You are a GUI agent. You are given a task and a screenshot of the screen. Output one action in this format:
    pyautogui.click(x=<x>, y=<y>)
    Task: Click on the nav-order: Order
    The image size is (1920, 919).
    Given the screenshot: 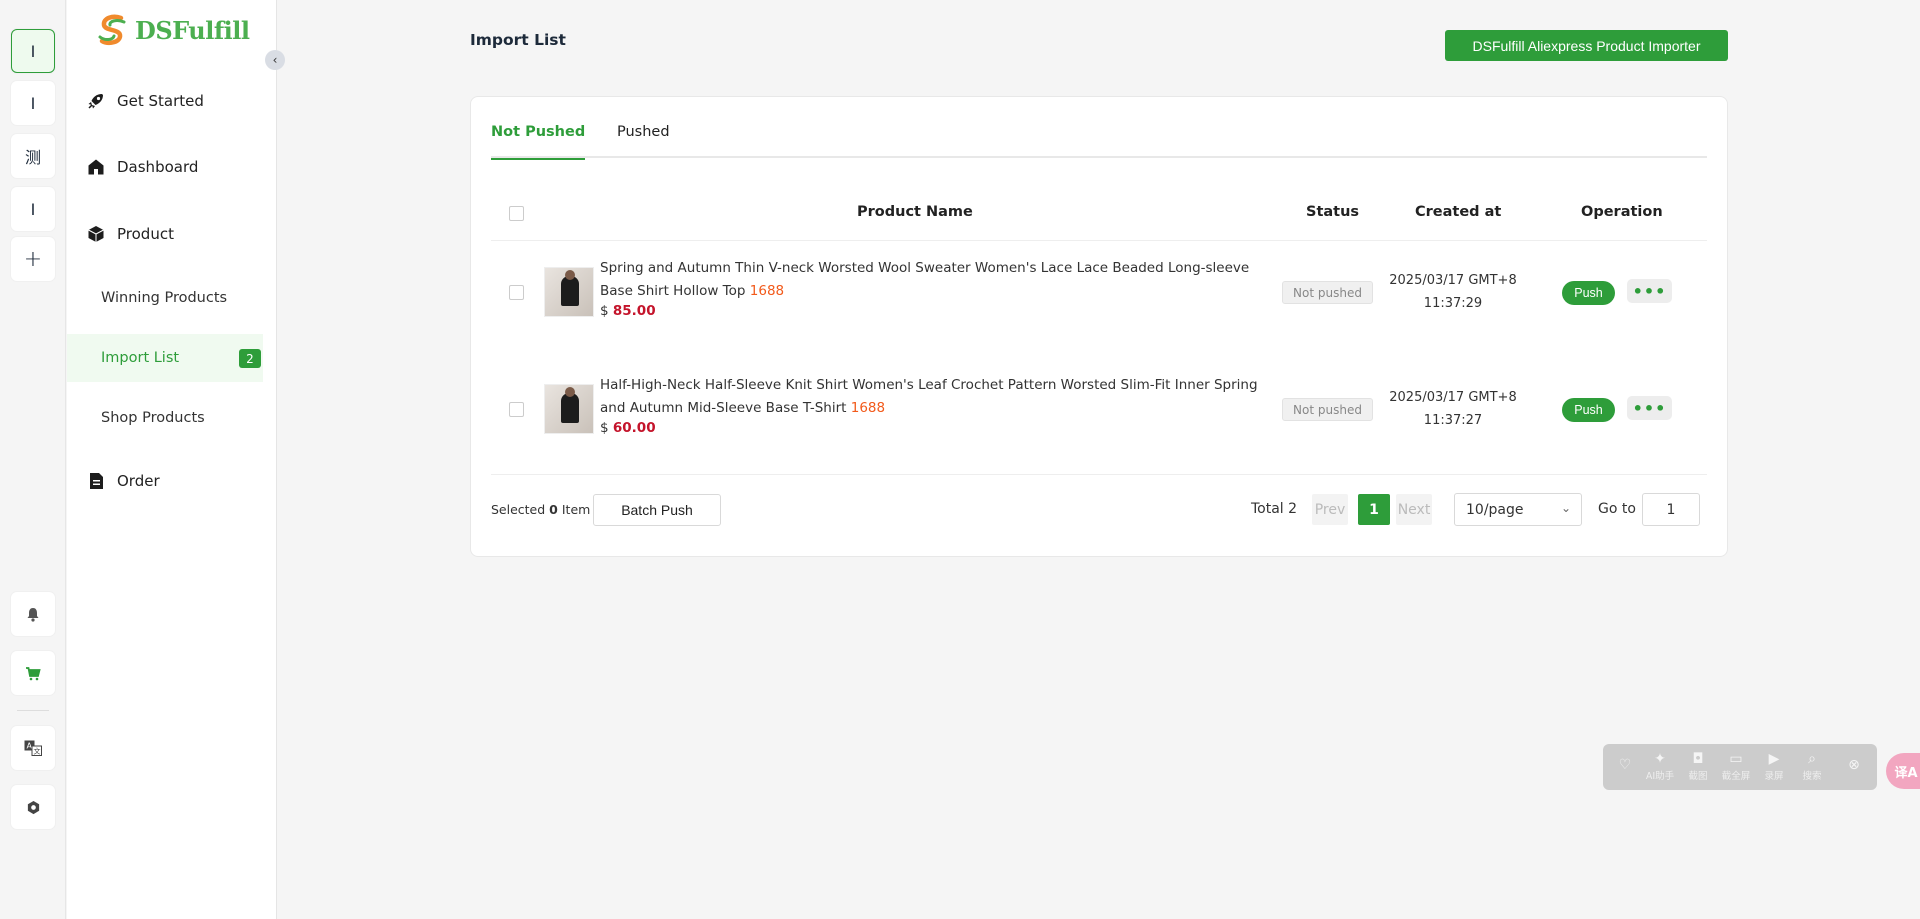 What is the action you would take?
    pyautogui.click(x=123, y=481)
    